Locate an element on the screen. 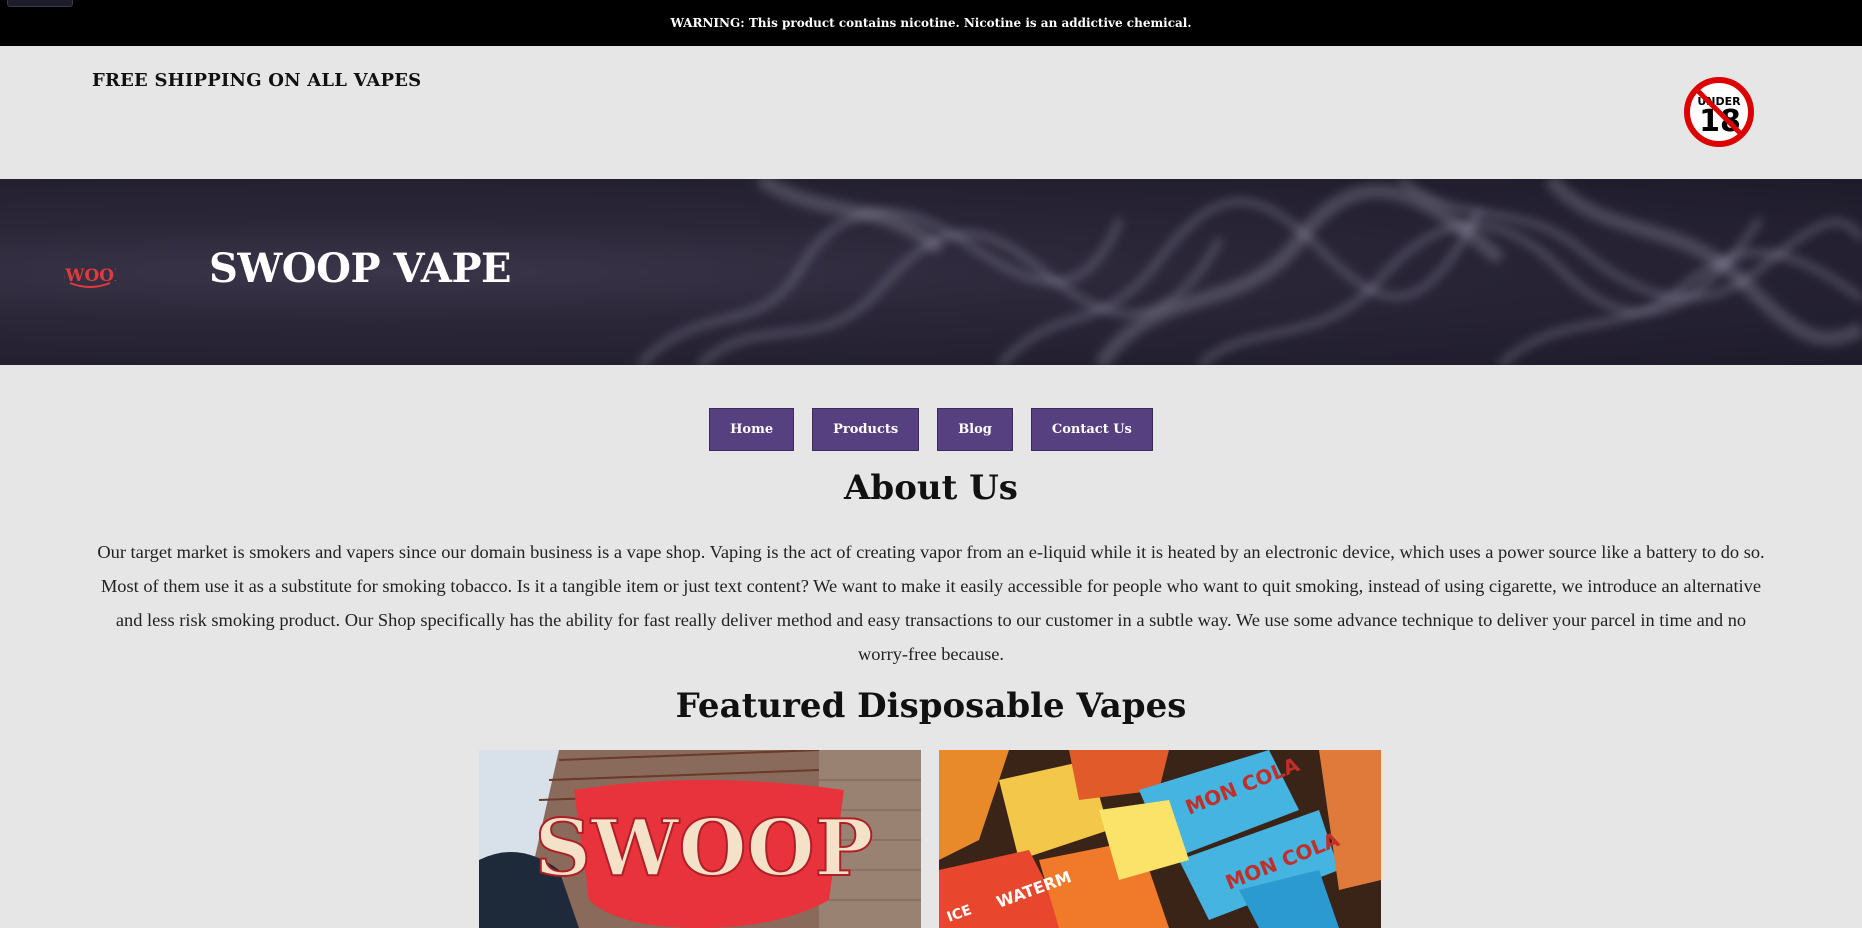 The image size is (1862, 928). main-nav: Home Products Blog Contact Us is located at coordinates (931, 429).